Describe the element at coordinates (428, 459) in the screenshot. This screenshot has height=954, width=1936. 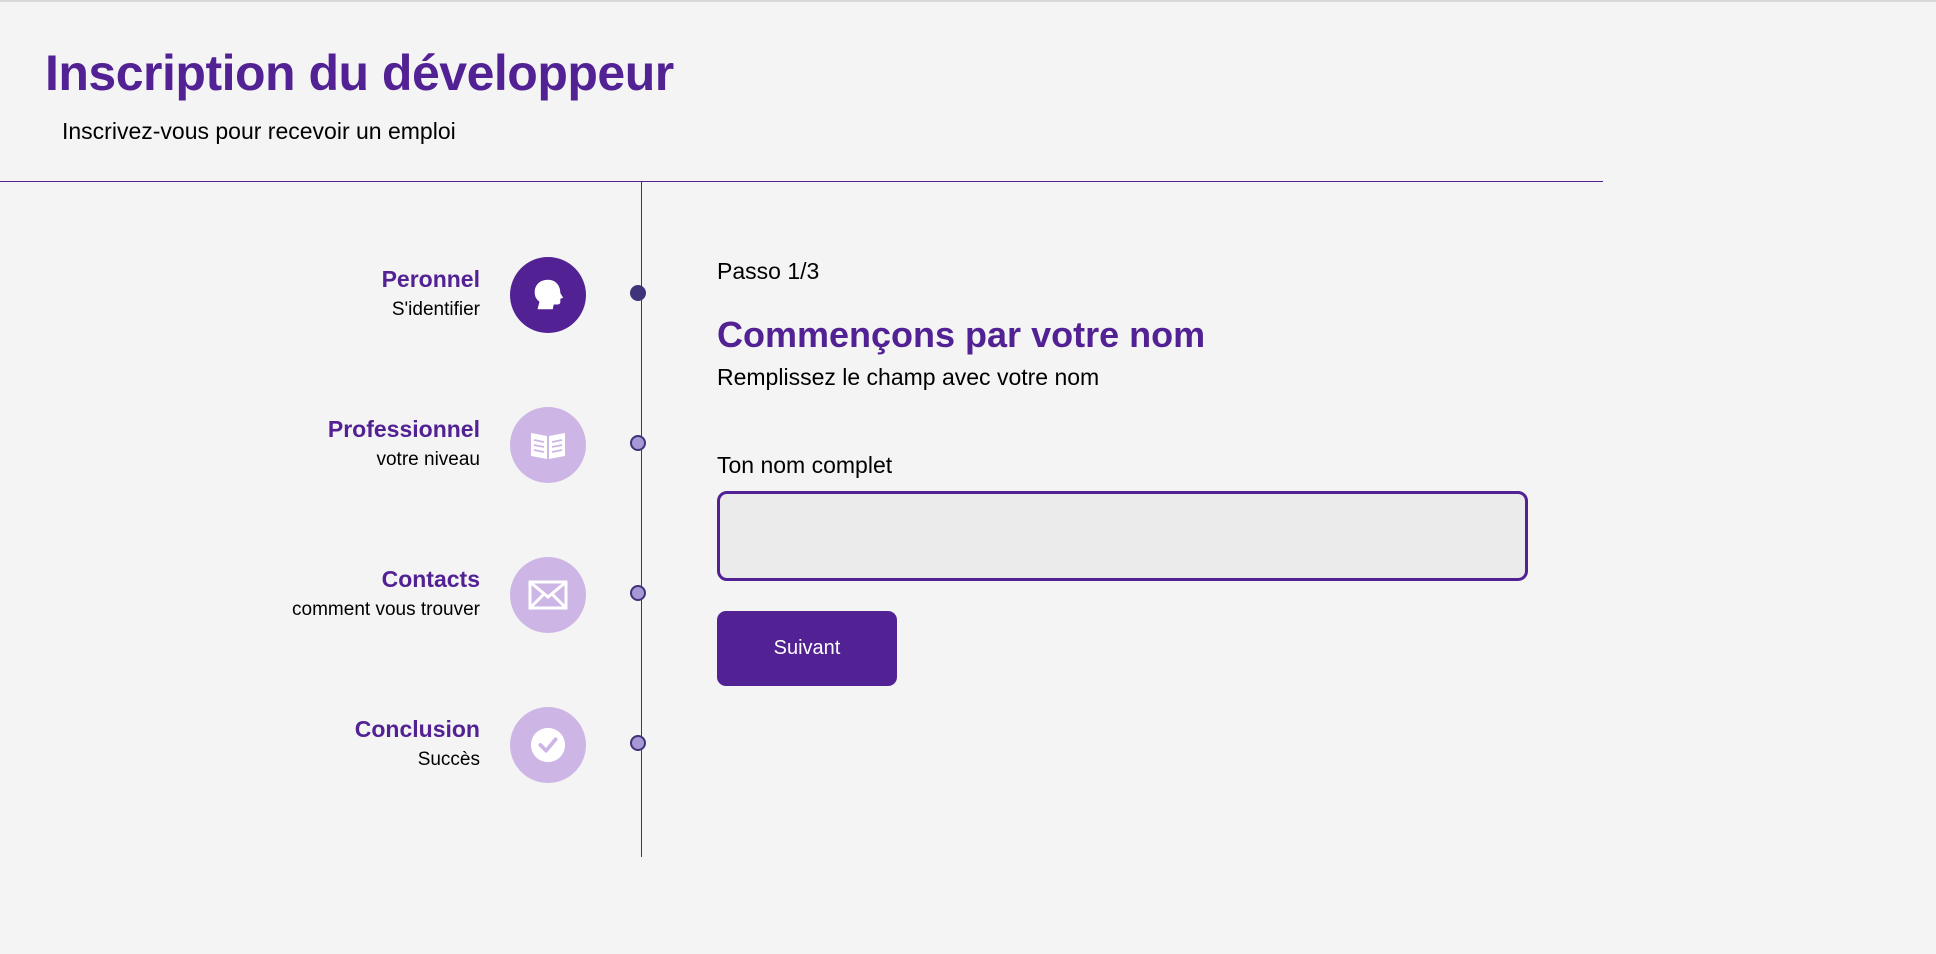
I see `step-description: votre niveau` at that location.